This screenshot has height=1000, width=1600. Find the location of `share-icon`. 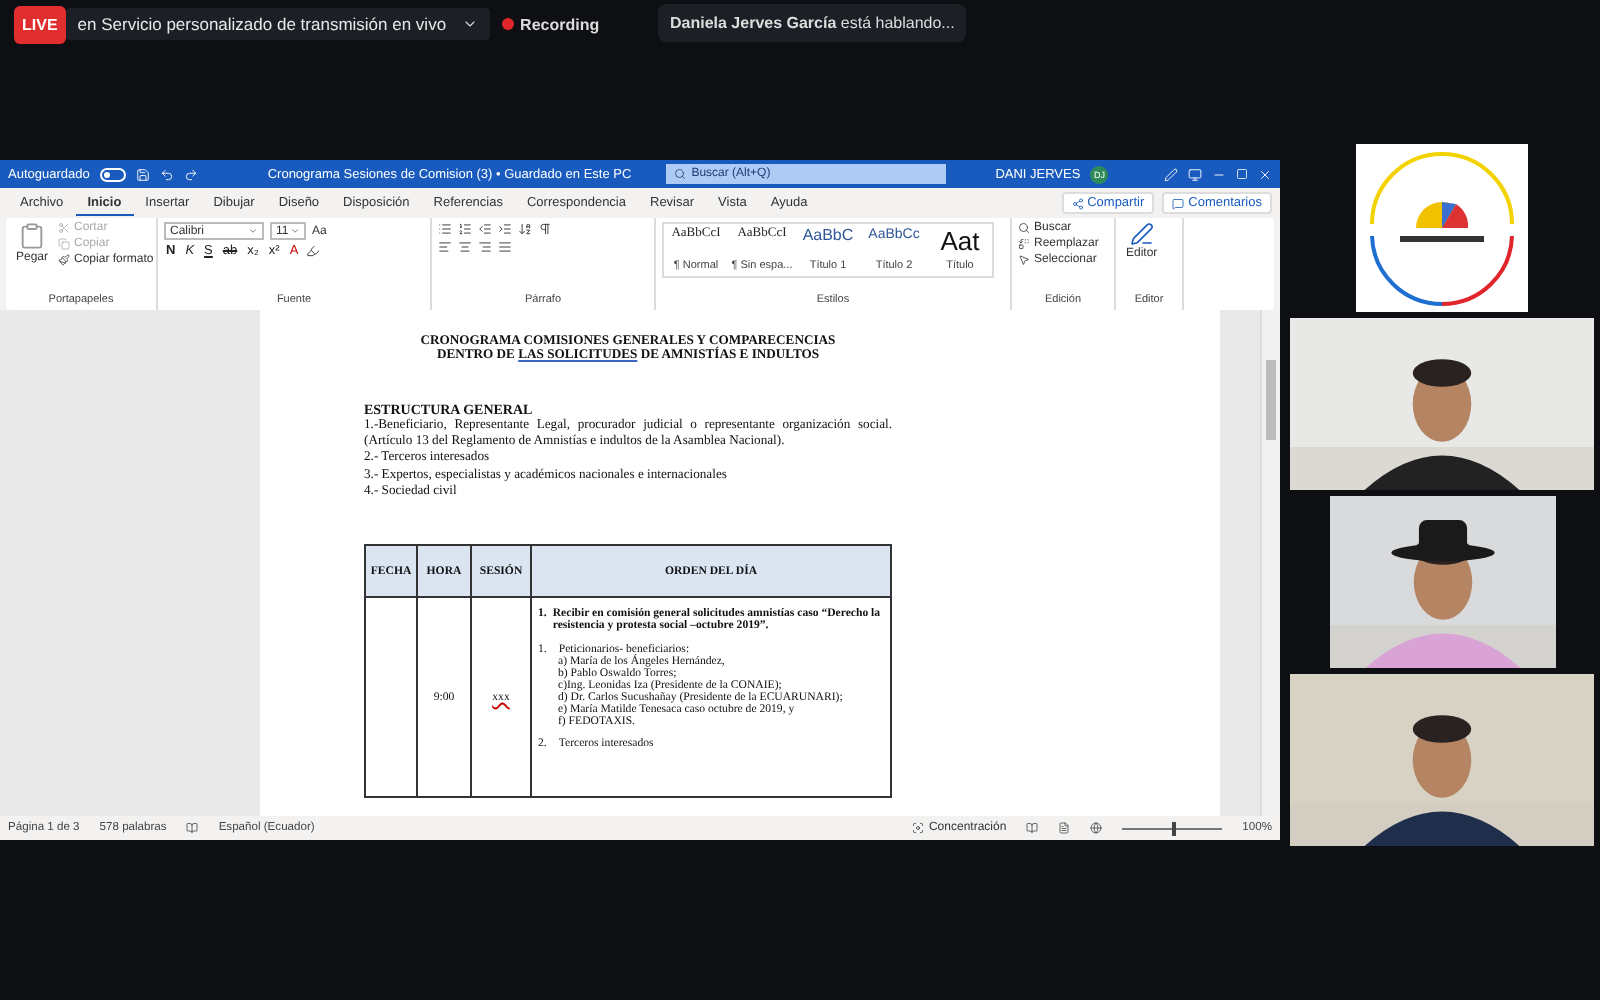

share-icon is located at coordinates (1077, 203).